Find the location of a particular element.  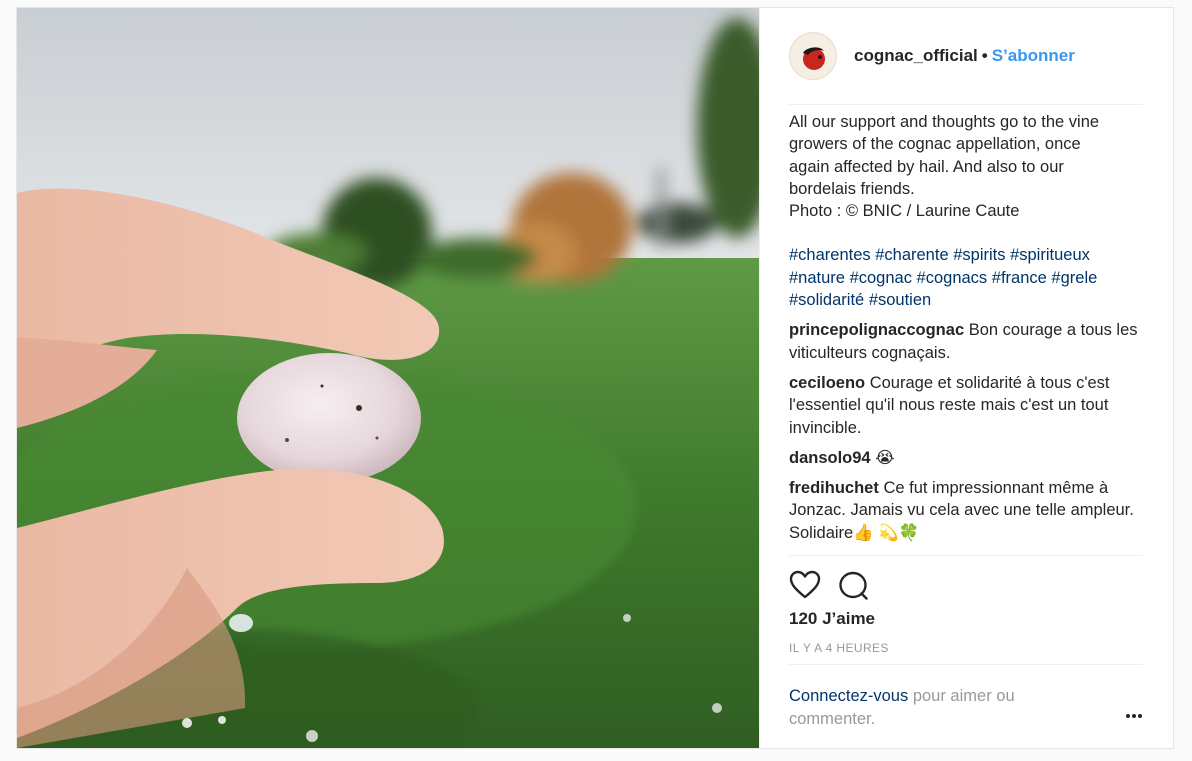

header-text: cognac_official • S’abonner is located at coordinates (964, 56).